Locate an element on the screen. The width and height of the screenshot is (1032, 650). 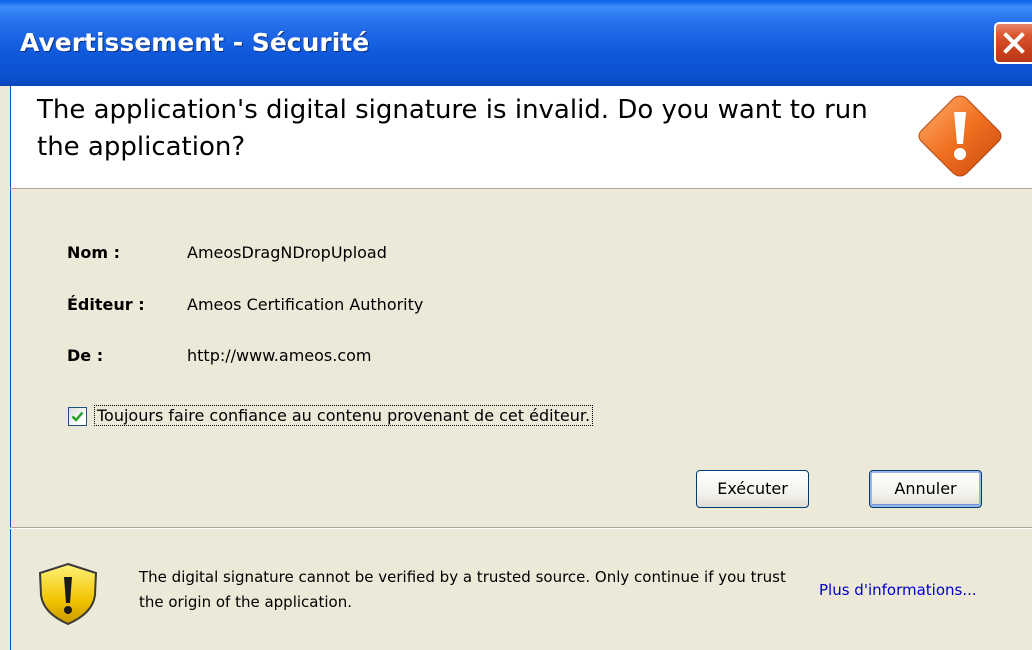
checkmark-icon is located at coordinates (77, 416).